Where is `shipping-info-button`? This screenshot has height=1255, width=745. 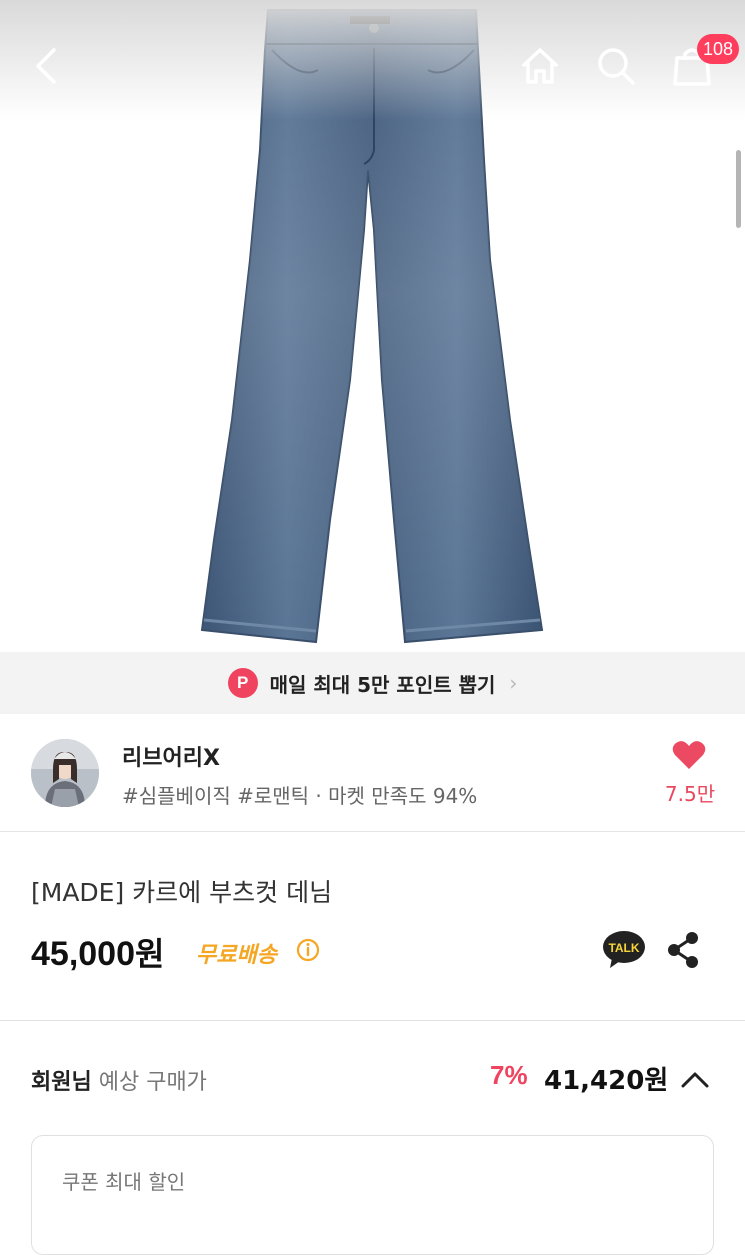 shipping-info-button is located at coordinates (308, 952).